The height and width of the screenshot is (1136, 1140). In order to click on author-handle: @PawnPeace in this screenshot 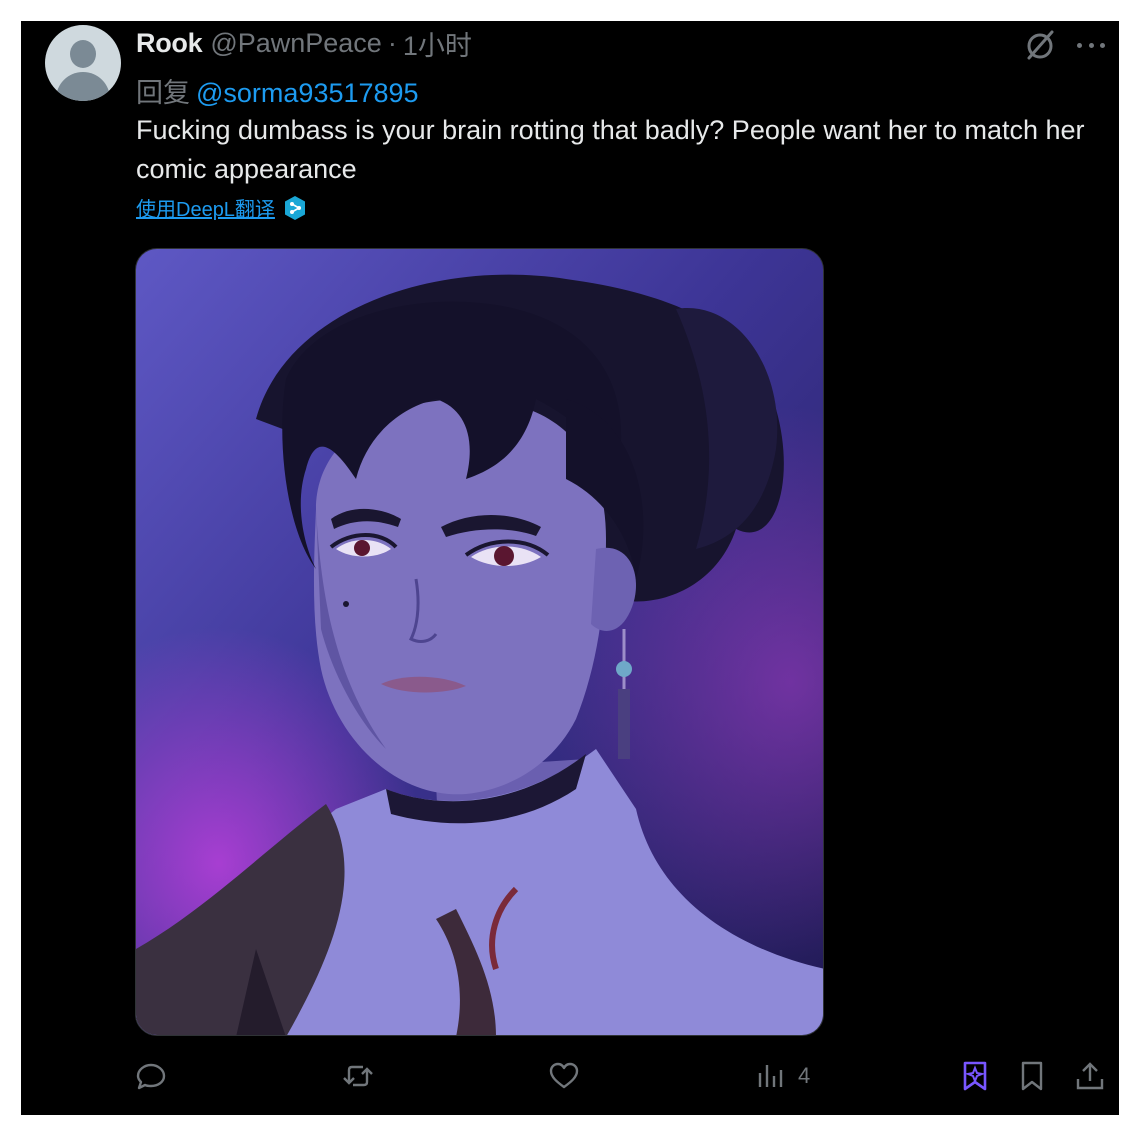, I will do `click(296, 43)`.